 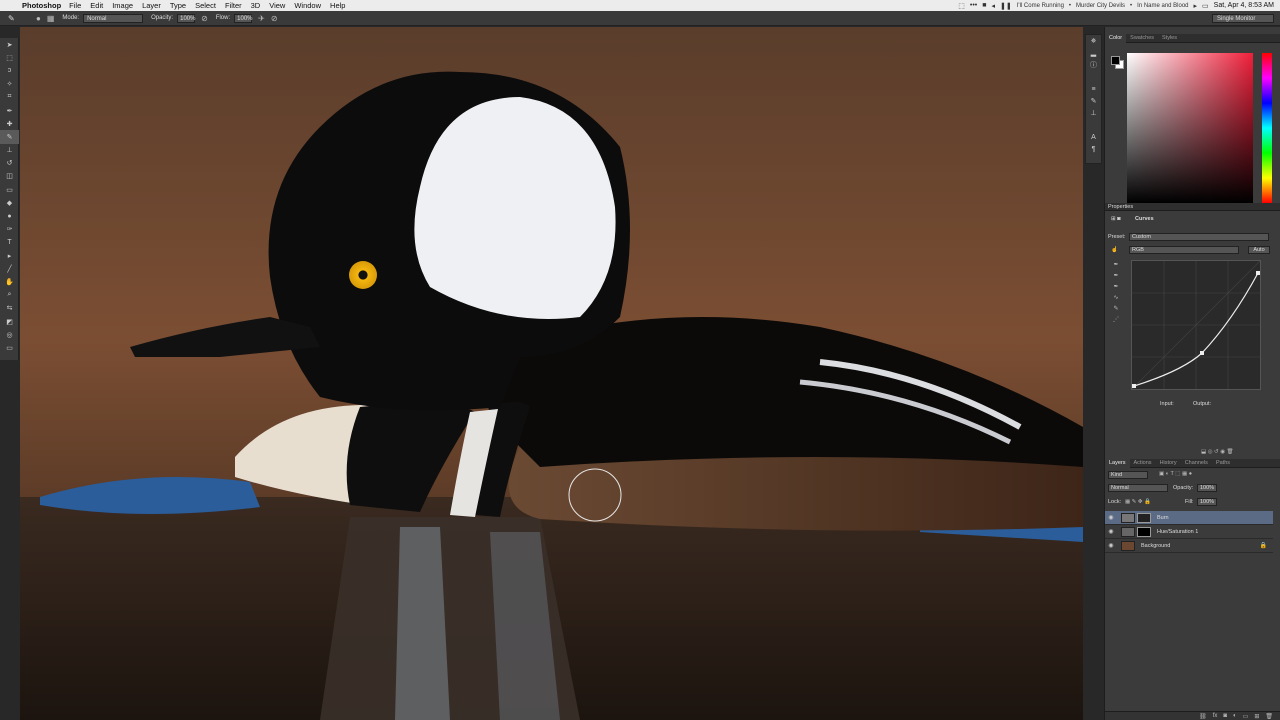 What do you see at coordinates (1116, 321) in the screenshot?
I see `smooth-icon: ⋰` at bounding box center [1116, 321].